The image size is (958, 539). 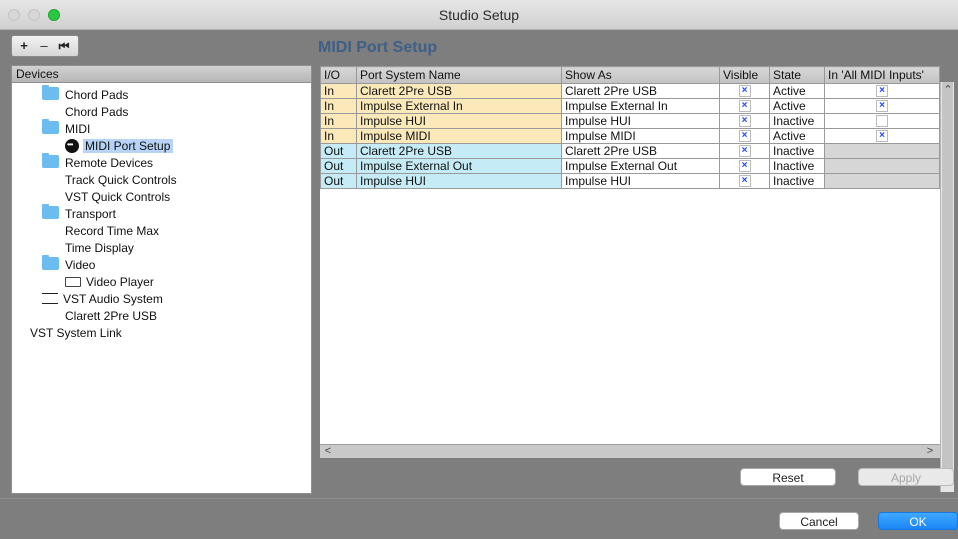 I want to click on state-cell: Active, so click(x=797, y=136).